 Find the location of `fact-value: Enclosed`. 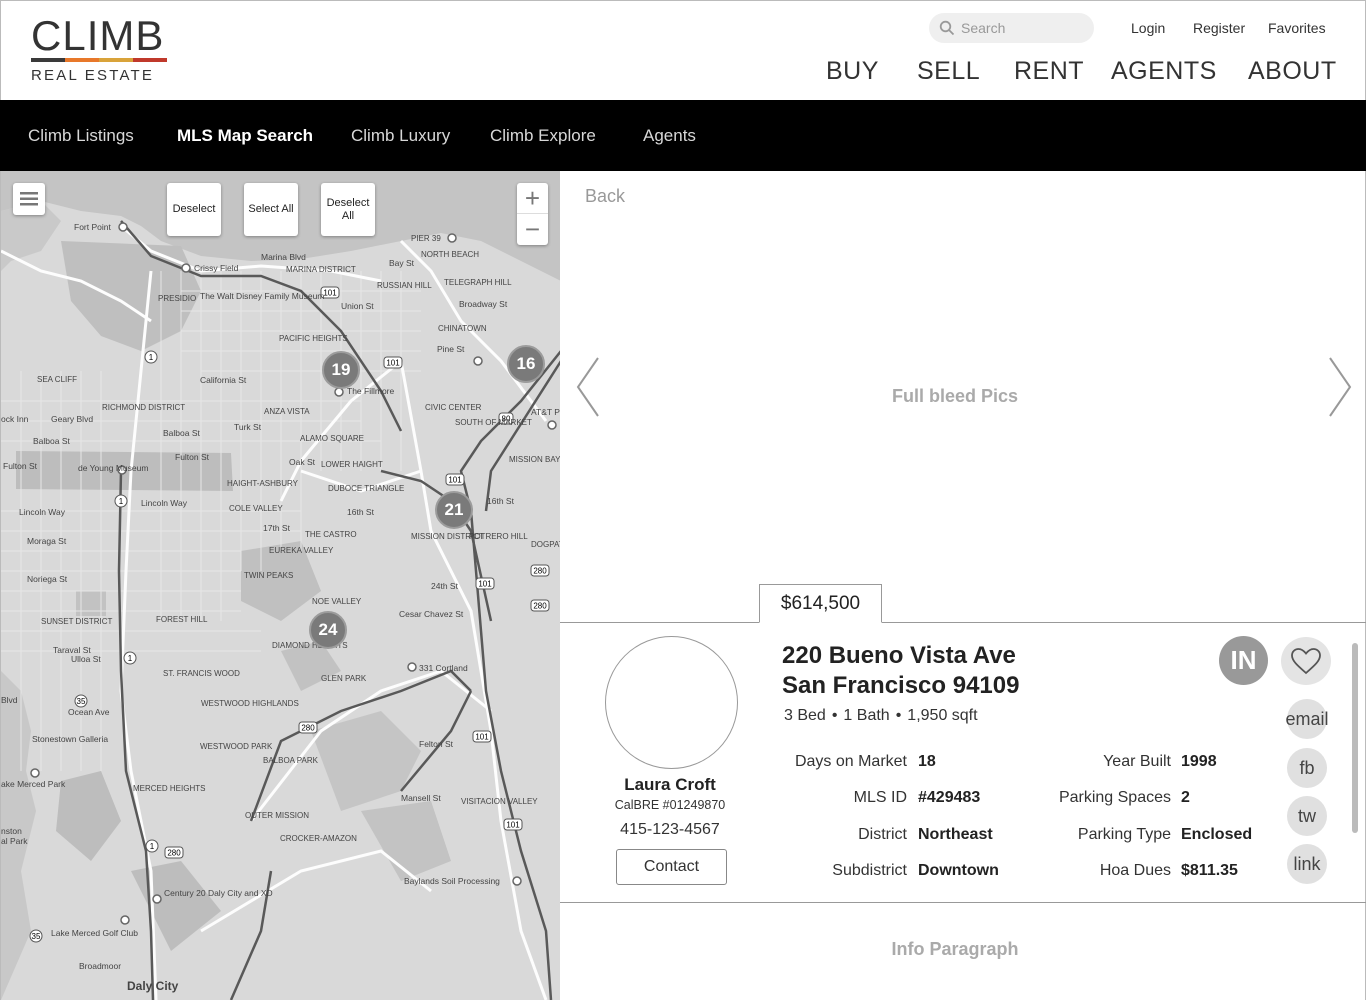

fact-value: Enclosed is located at coordinates (1217, 834).